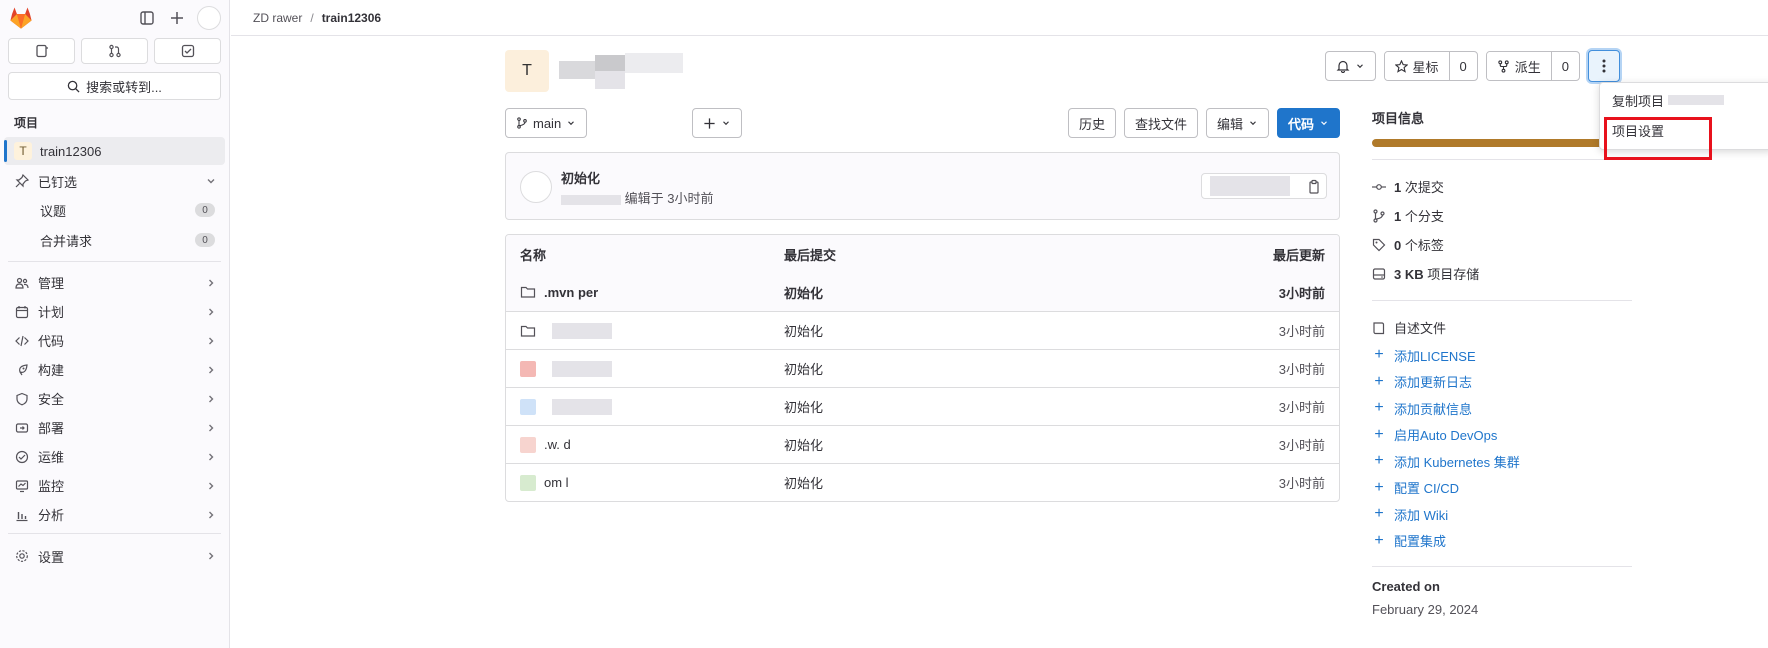  Describe the element at coordinates (1502, 355) in the screenshot. I see `info-add-link: + 添加LICENSE` at that location.